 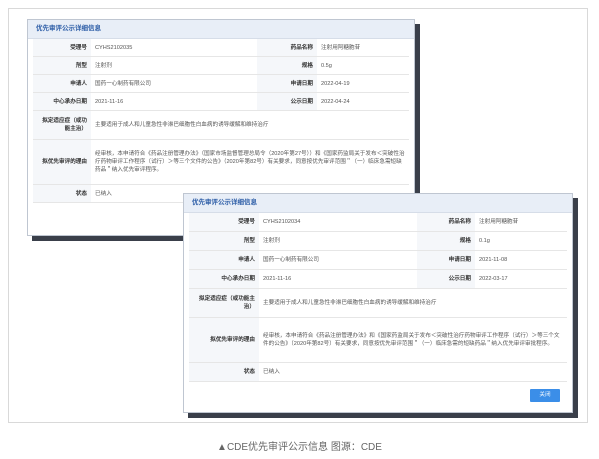 What do you see at coordinates (521, 260) in the screenshot?
I see `value-apply-date: 2021-11-08` at bounding box center [521, 260].